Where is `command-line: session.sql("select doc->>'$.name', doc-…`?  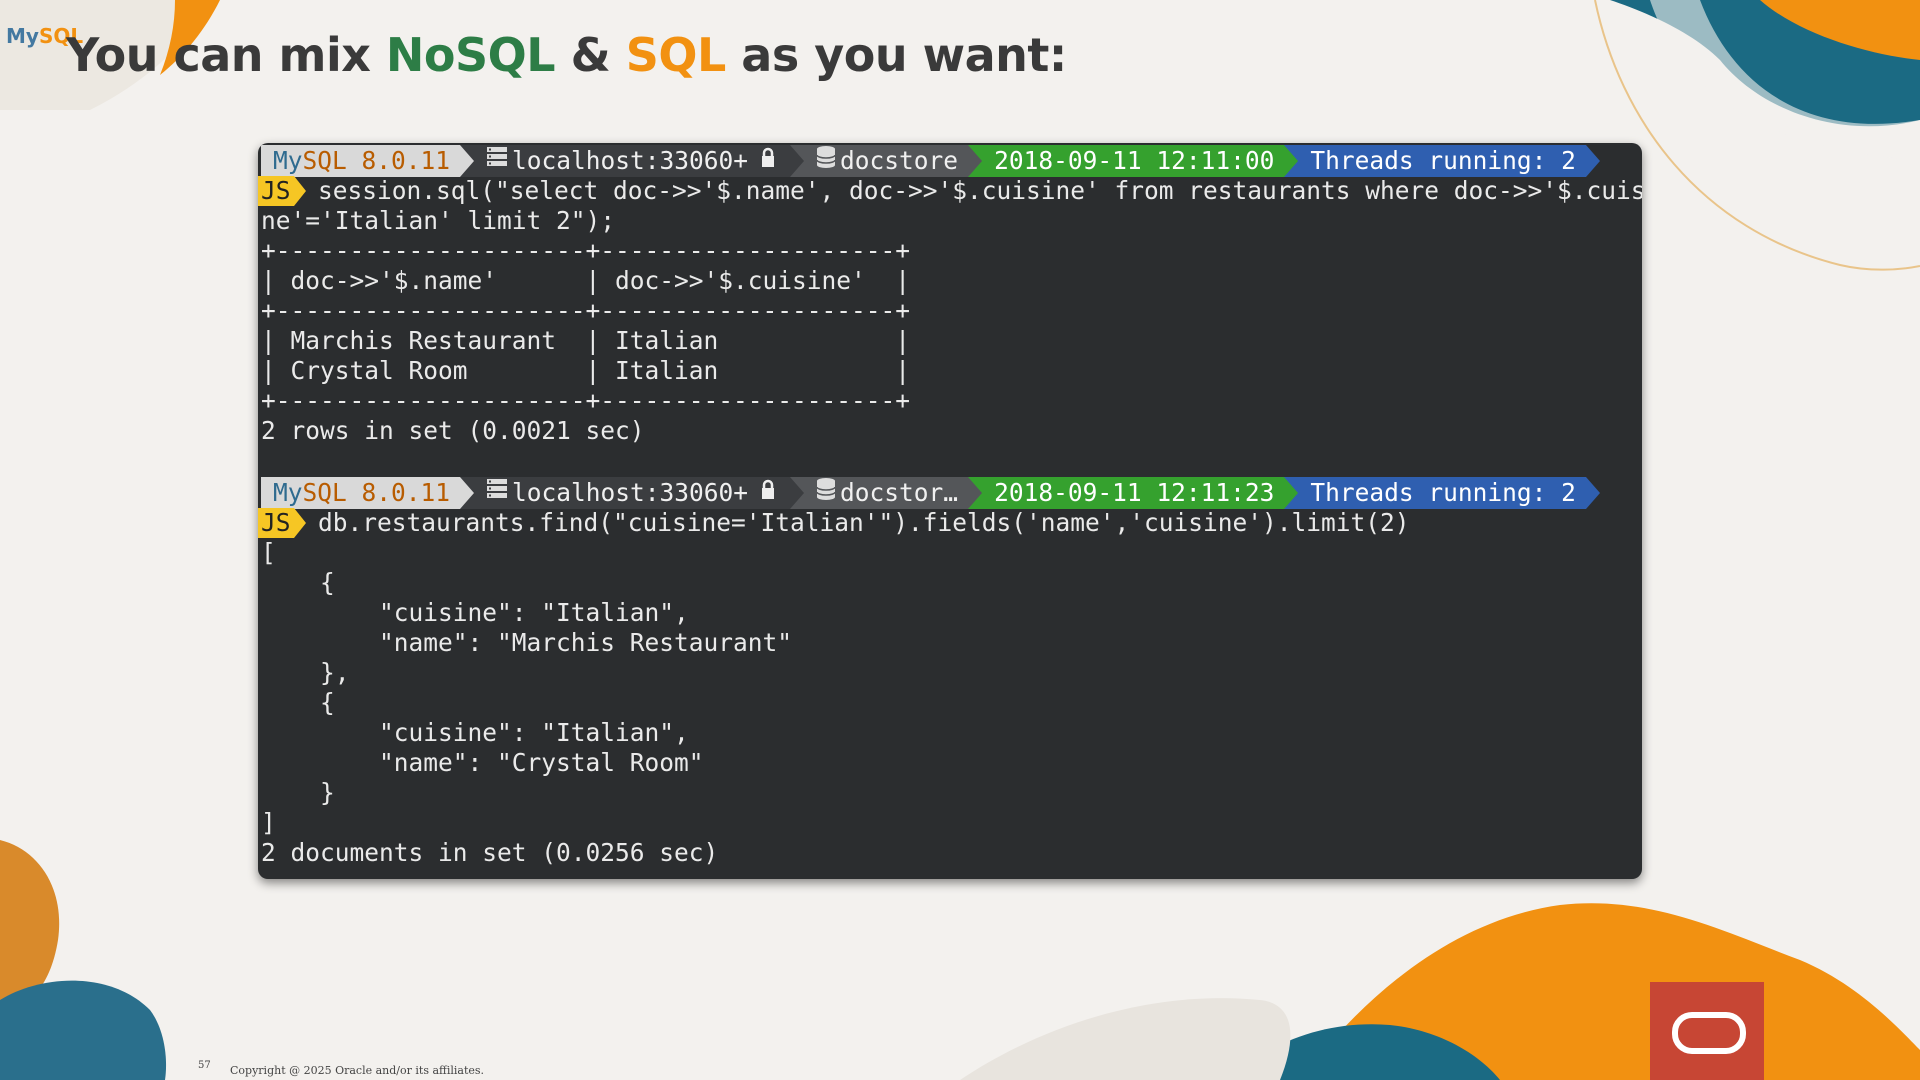
command-line: session.sql("select doc->>'$.name', doc-… is located at coordinates (980, 190).